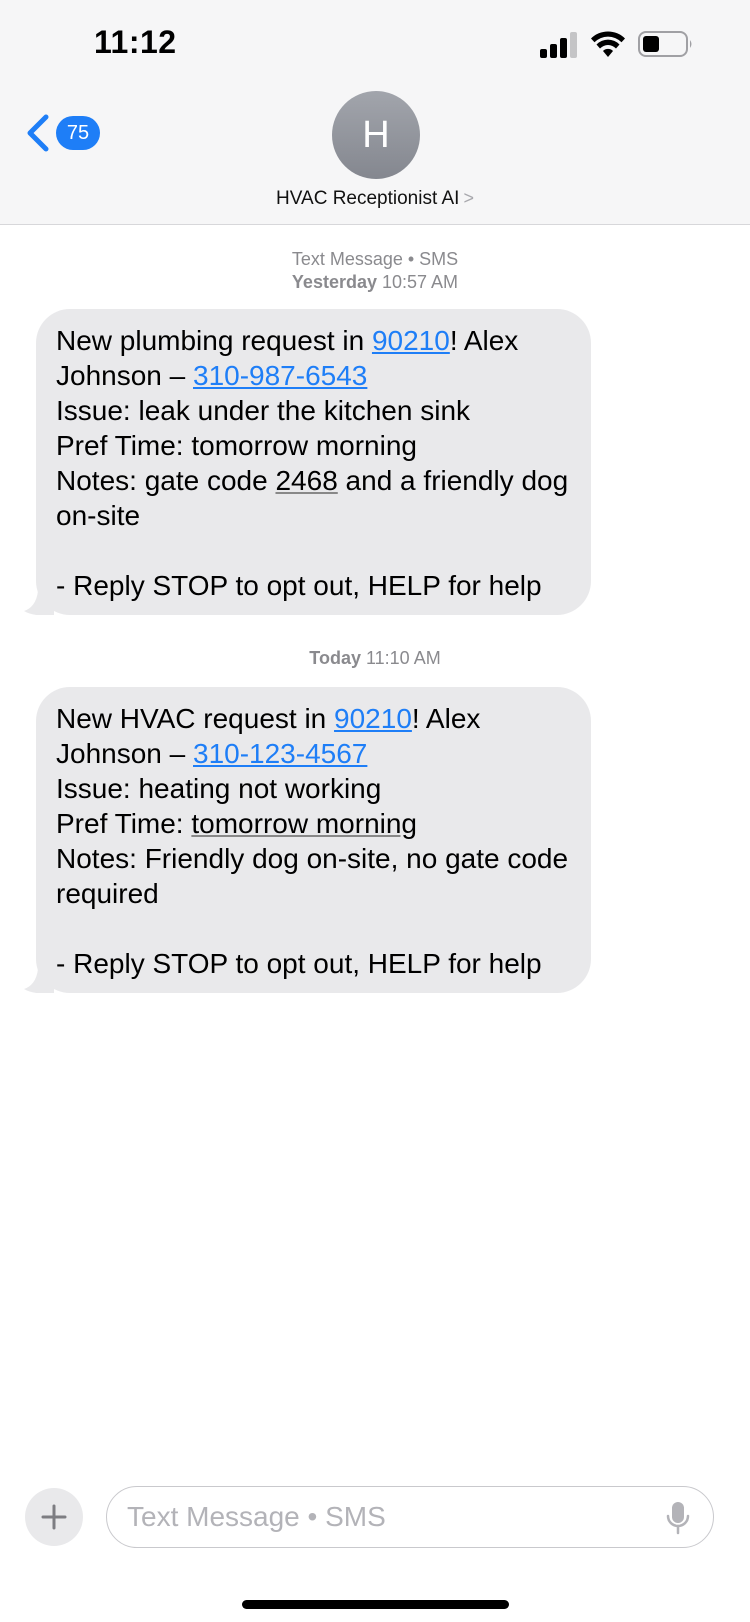  Describe the element at coordinates (420, 282) in the screenshot. I see `stamp-time: 10:57 AM` at that location.